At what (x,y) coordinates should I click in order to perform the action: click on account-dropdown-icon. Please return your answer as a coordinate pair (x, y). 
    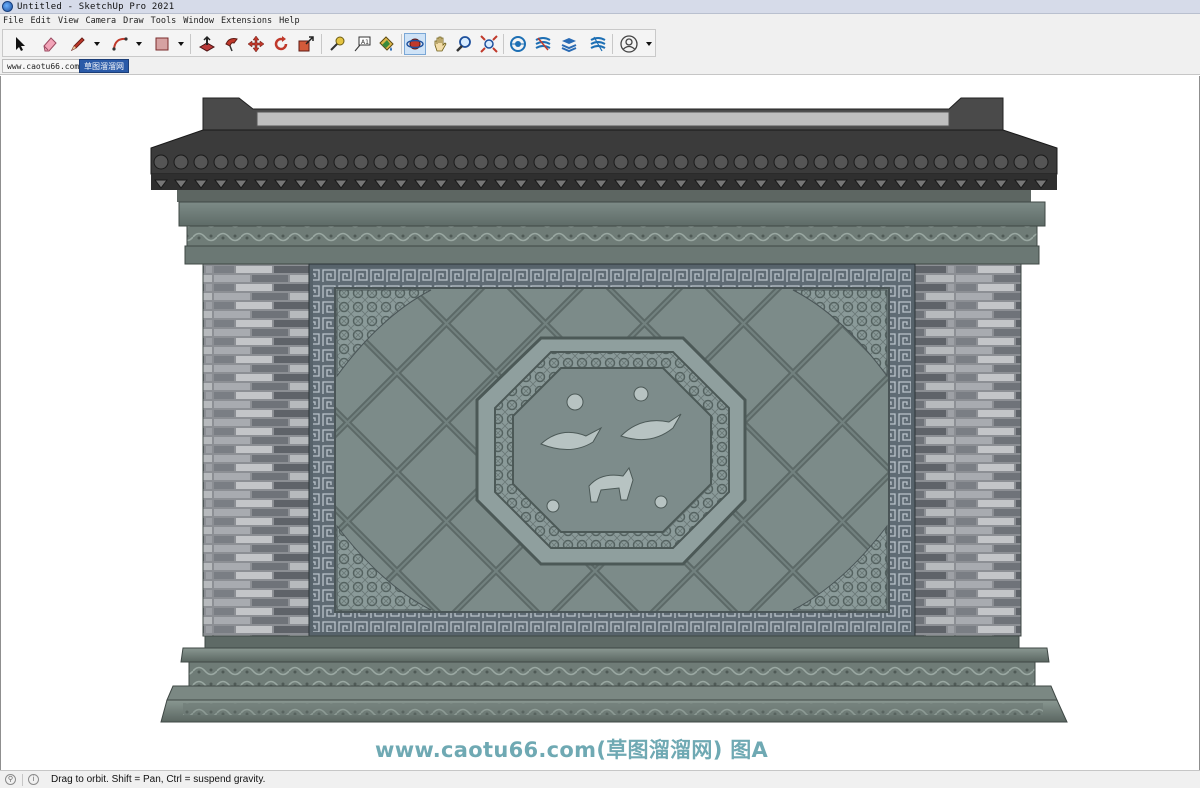
    Looking at the image, I should click on (649, 44).